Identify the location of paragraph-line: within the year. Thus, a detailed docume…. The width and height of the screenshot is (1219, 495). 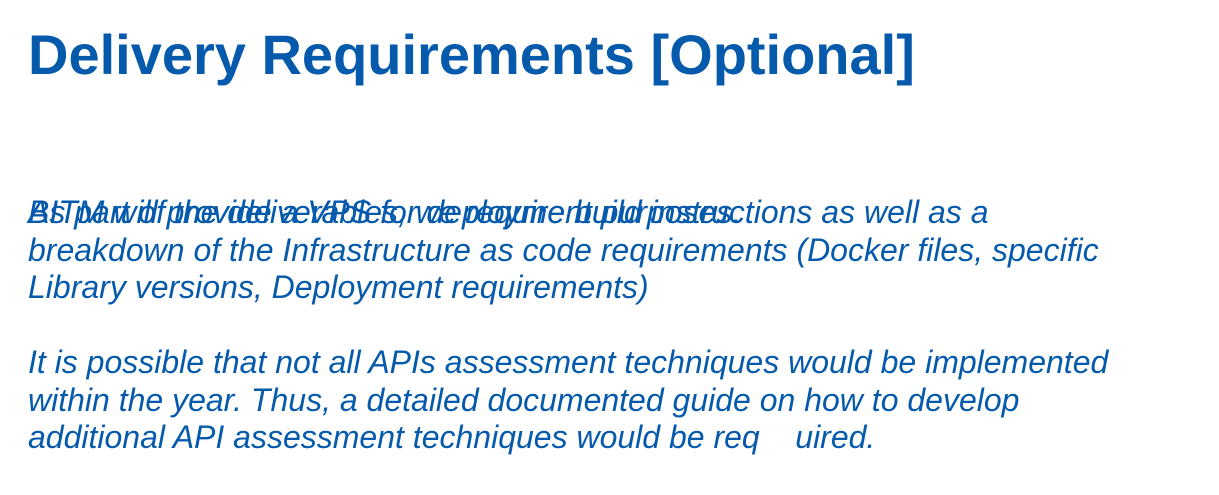
(524, 399).